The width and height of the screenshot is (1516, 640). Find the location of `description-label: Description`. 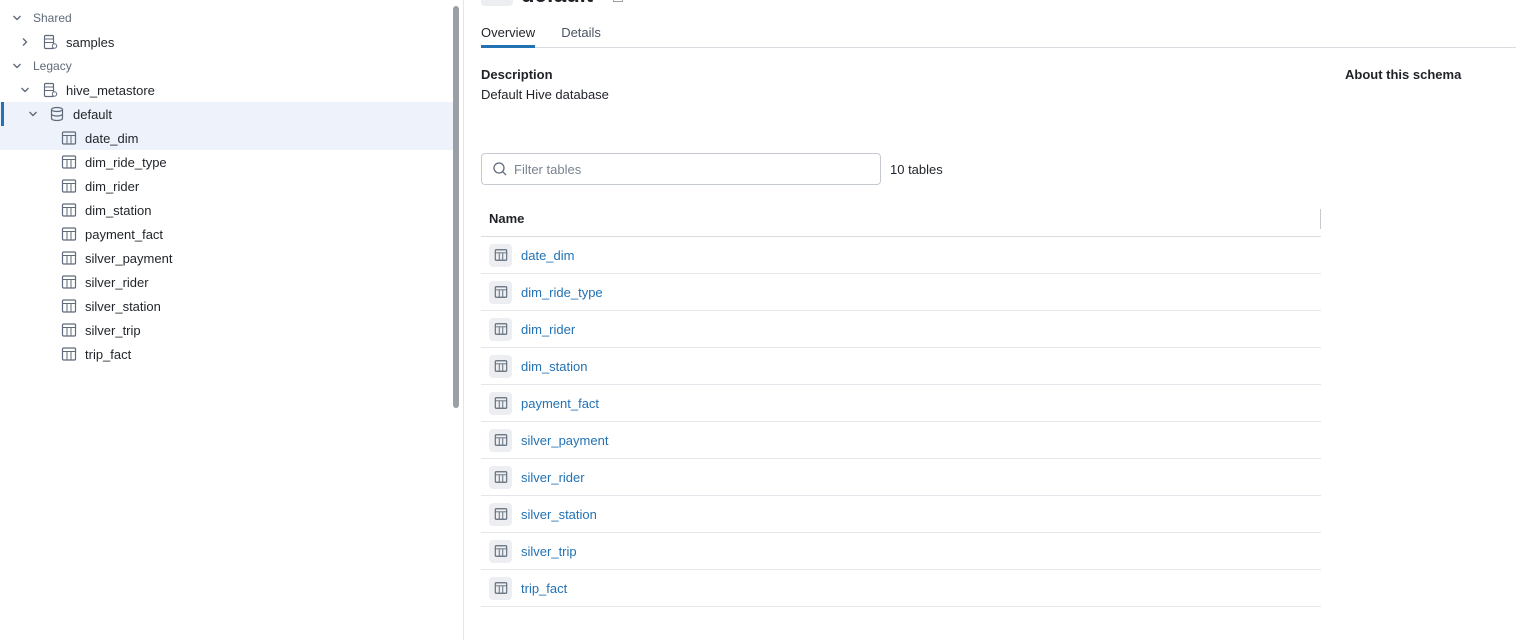

description-label: Description is located at coordinates (517, 74).